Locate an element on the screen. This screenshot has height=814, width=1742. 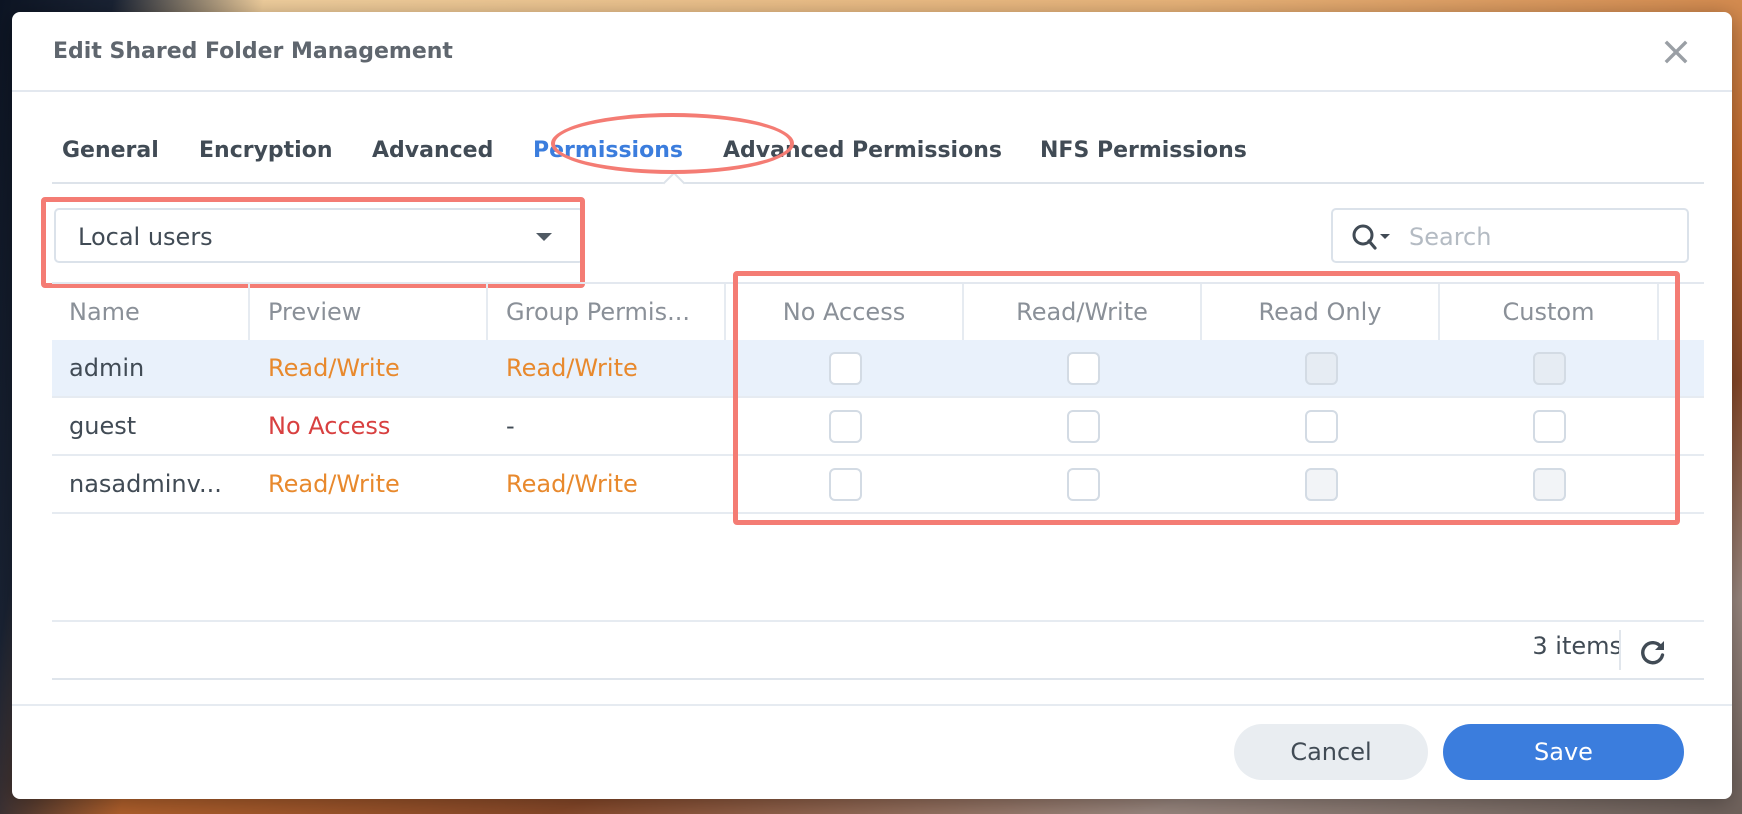
dialog-title: Edit Shared Folder Management is located at coordinates (253, 51).